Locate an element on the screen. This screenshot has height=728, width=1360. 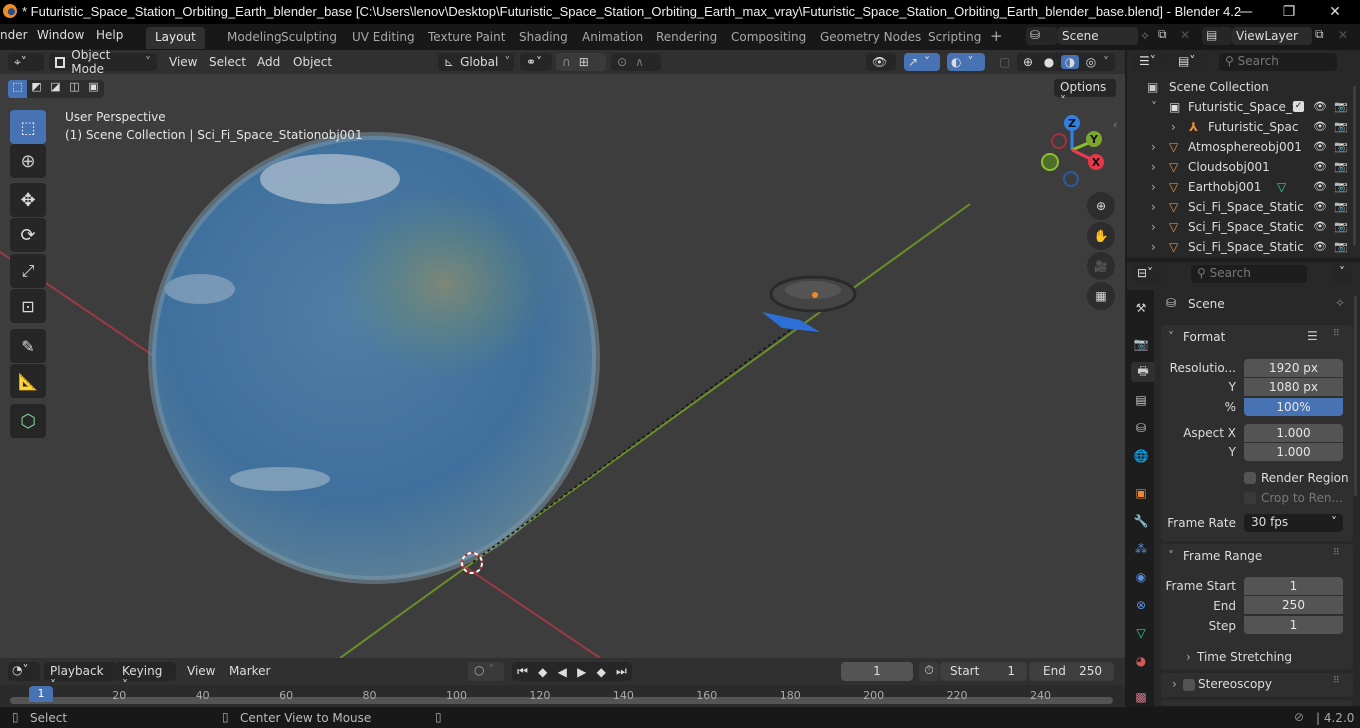
resolution-percent-field: 100% is located at coordinates (1293, 407).